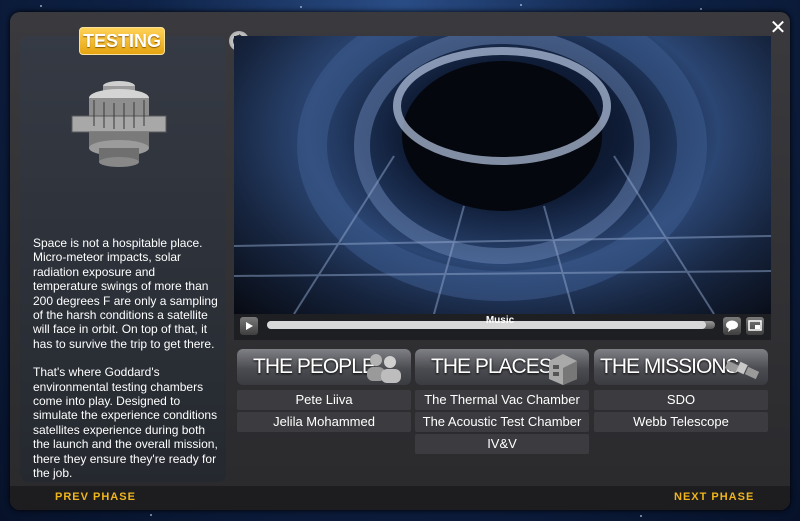 The image size is (800, 521). Describe the element at coordinates (492, 366) in the screenshot. I see `category-title: THE PLACES` at that location.